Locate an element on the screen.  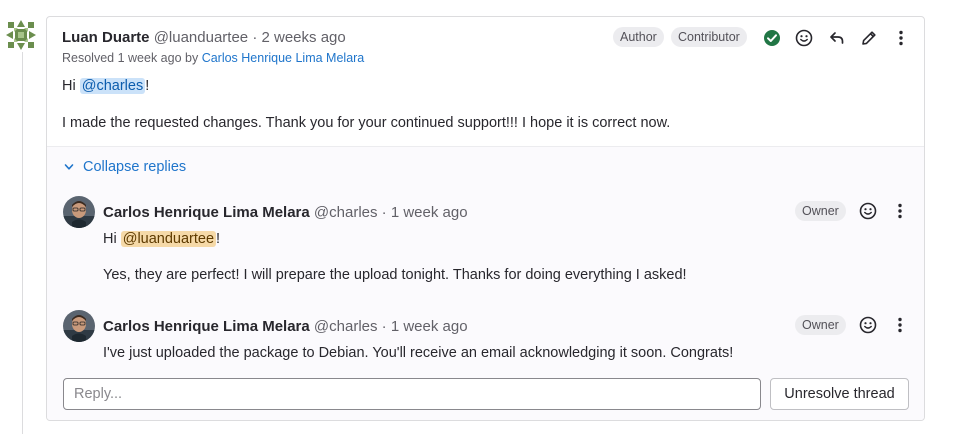
resolve-thread-button is located at coordinates (772, 38).